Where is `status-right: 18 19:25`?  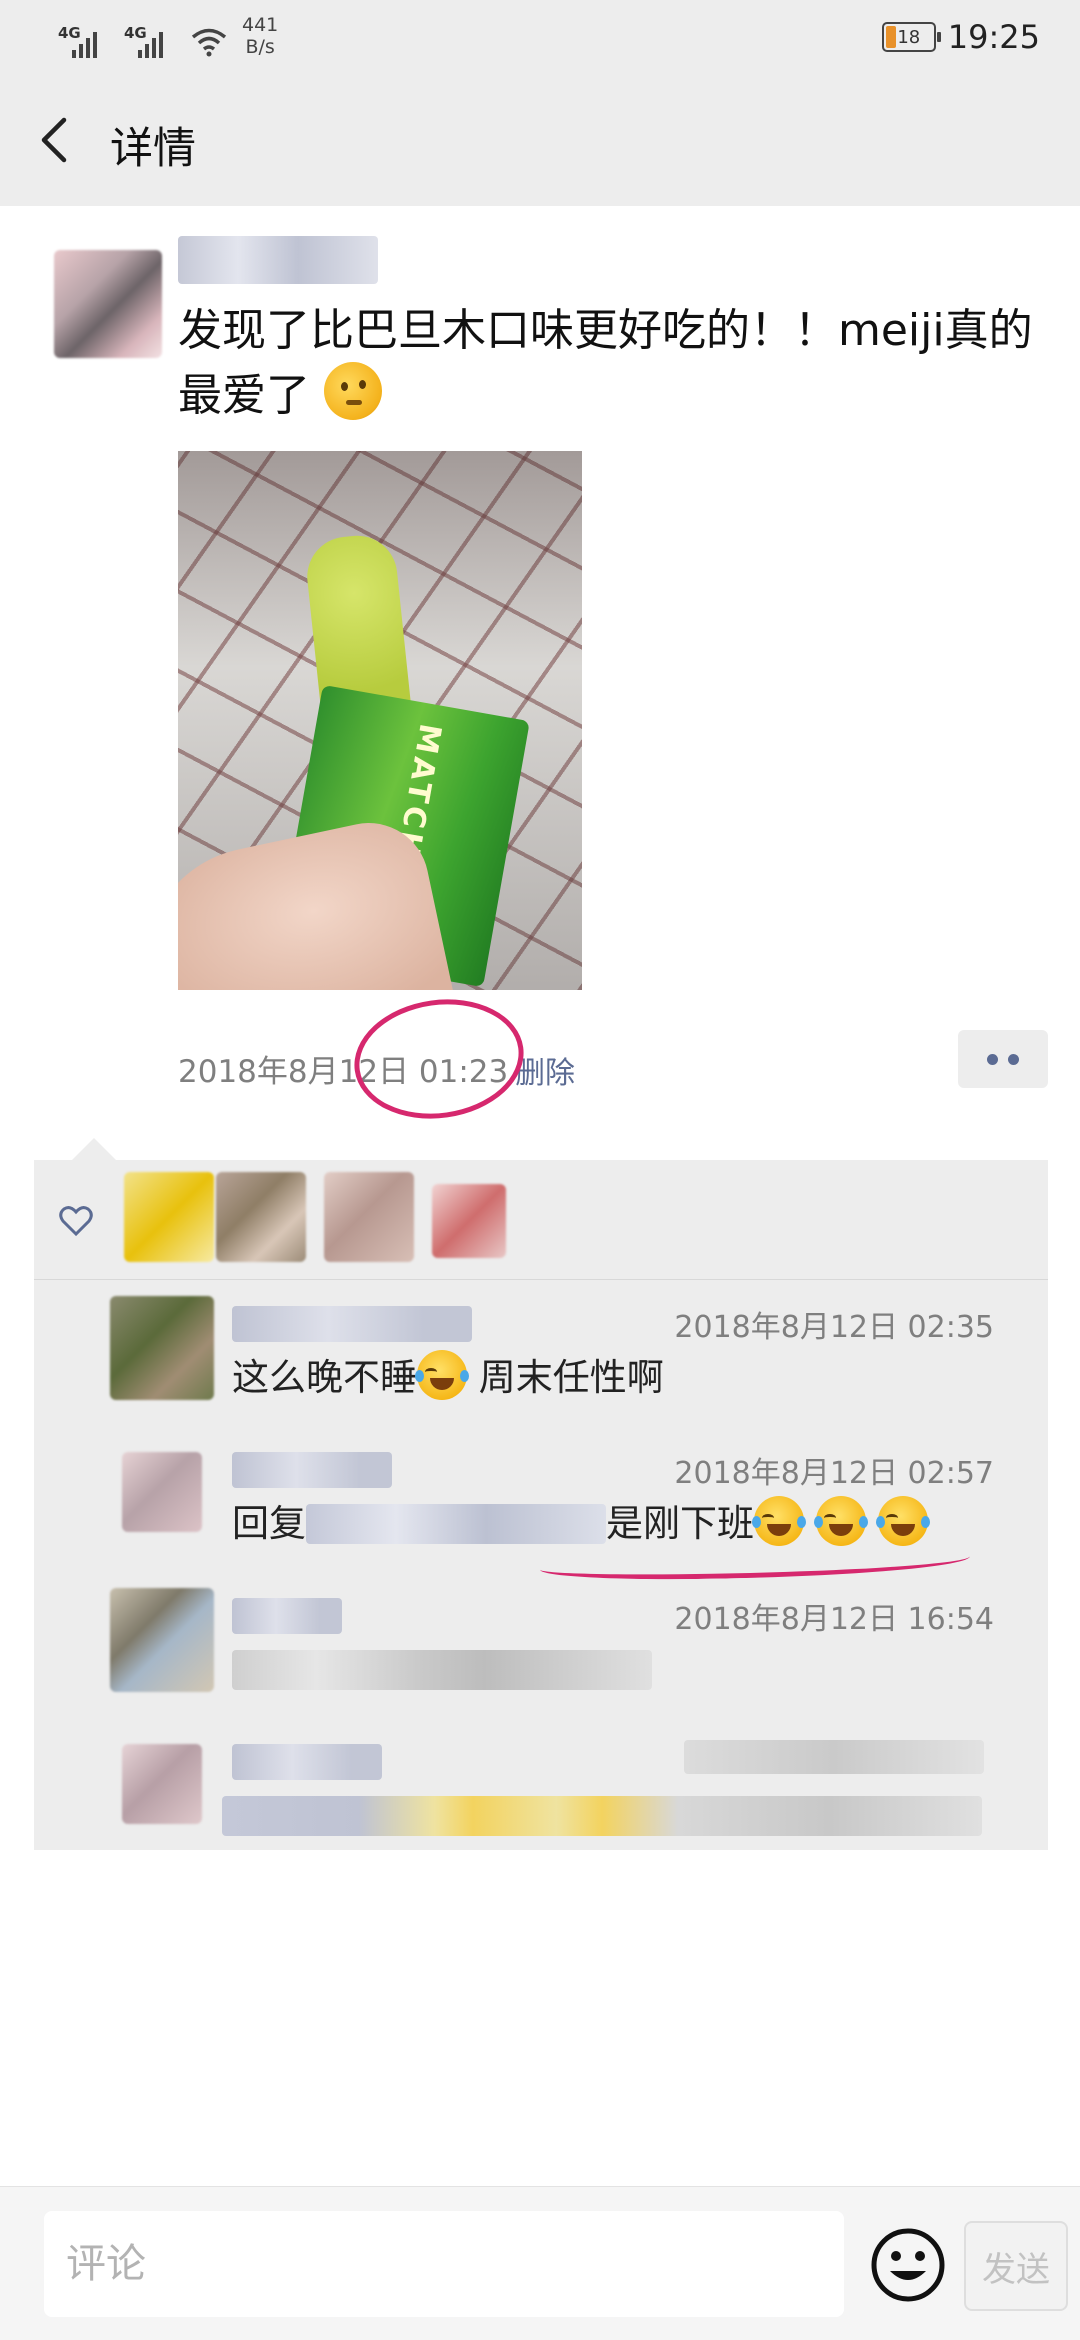
status-right: 18 19:25 is located at coordinates (960, 37).